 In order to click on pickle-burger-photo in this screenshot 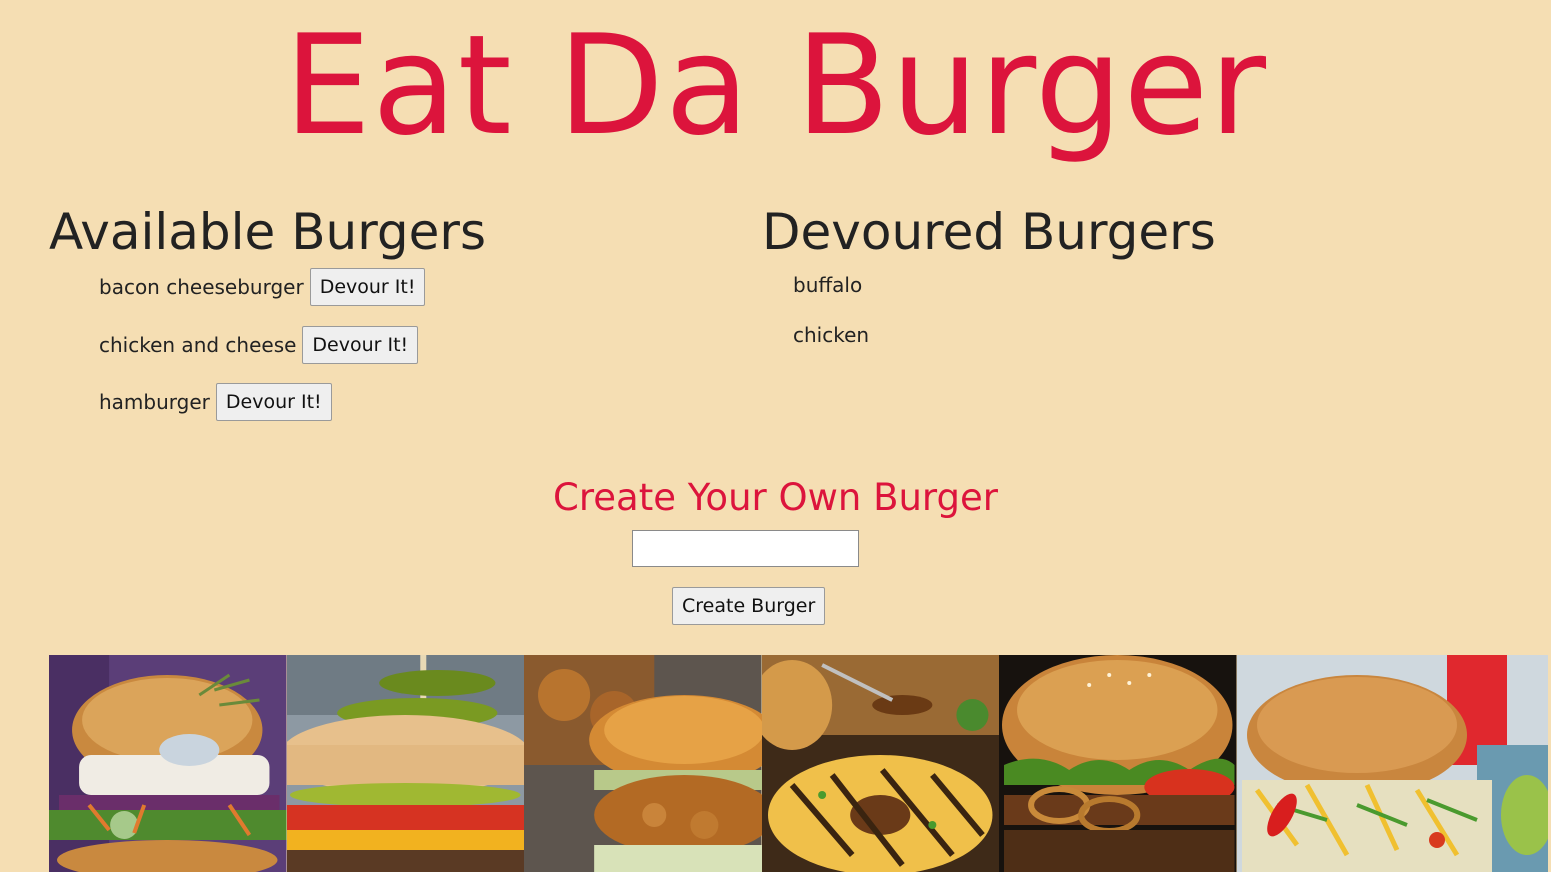, I will do `click(405, 763)`.